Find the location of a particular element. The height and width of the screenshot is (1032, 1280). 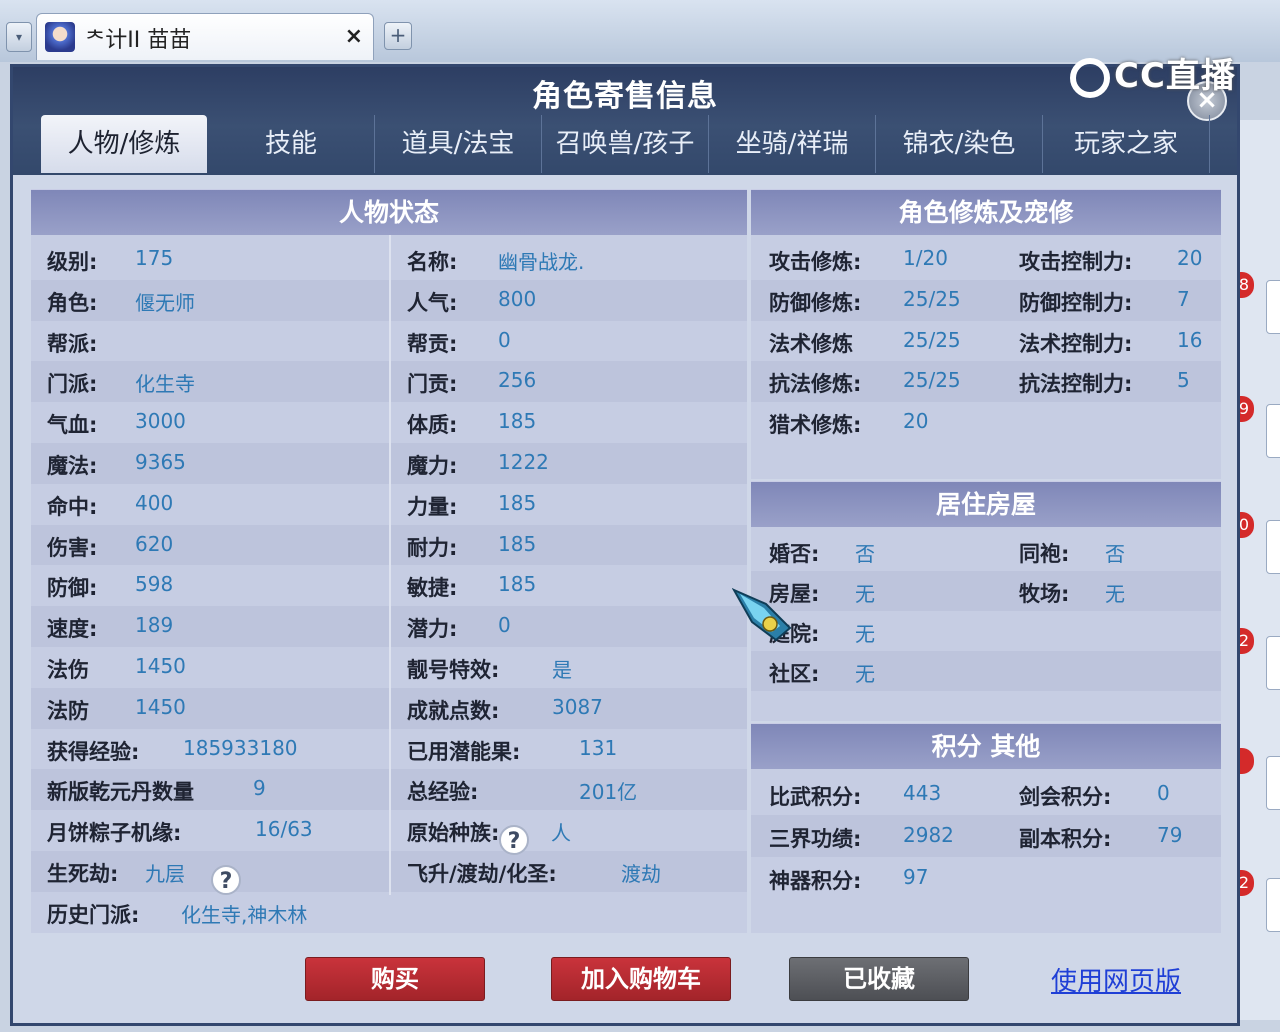

housing-label: 婚否: is located at coordinates (794, 554).